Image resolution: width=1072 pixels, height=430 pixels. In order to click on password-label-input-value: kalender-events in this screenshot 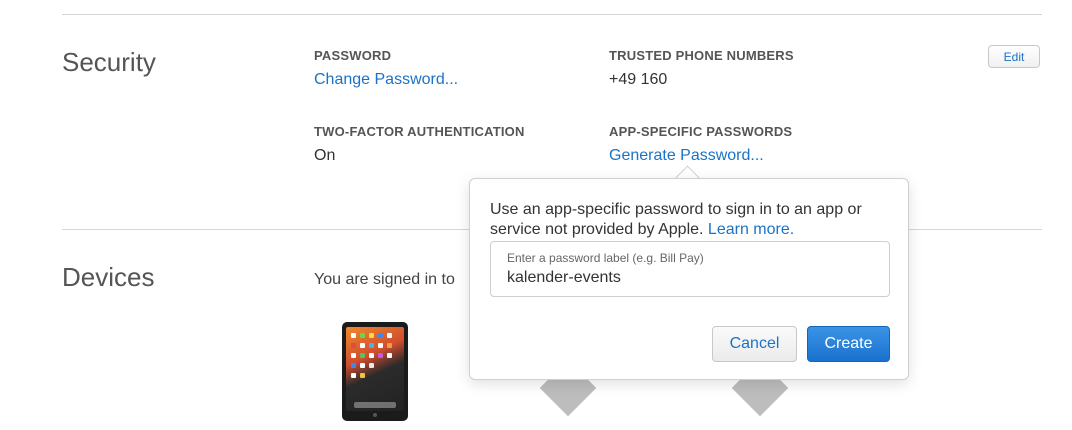, I will do `click(564, 278)`.